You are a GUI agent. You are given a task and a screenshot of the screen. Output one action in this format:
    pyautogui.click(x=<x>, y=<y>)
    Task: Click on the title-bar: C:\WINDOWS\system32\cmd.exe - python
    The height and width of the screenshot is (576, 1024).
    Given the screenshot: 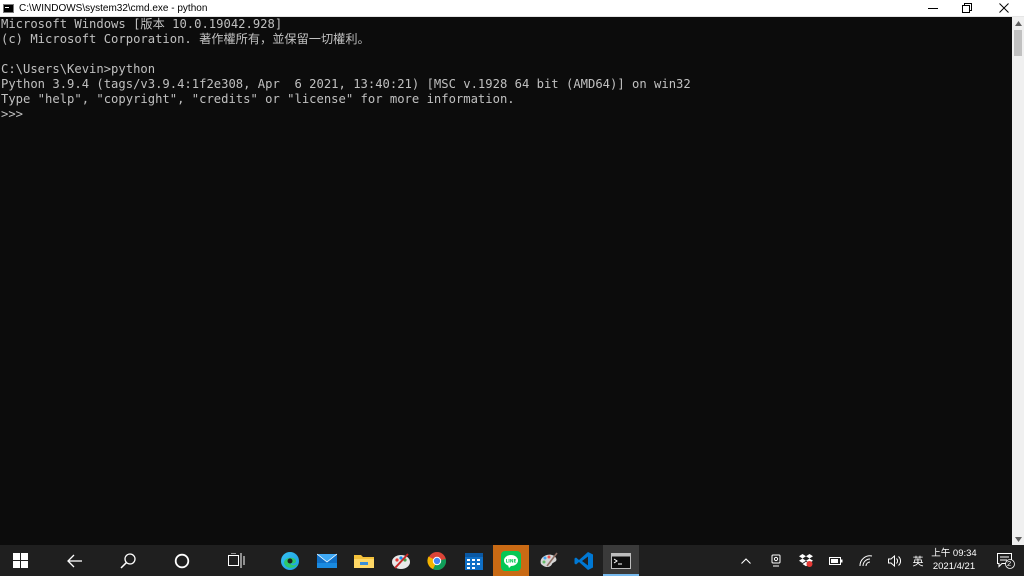 What is the action you would take?
    pyautogui.click(x=512, y=8)
    